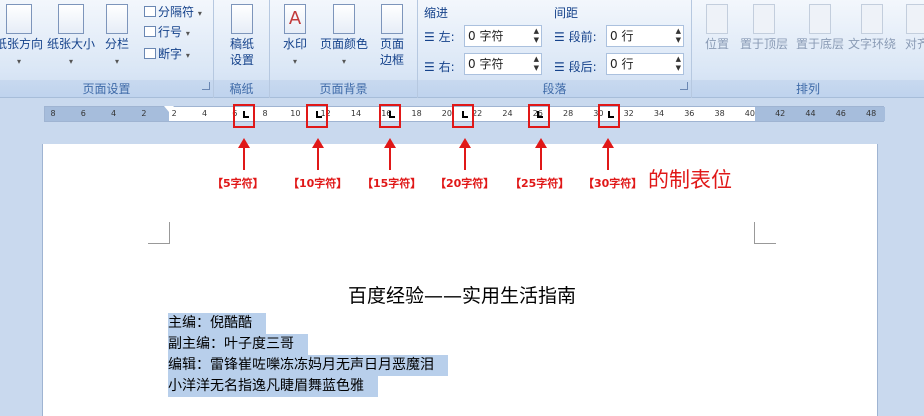 Image resolution: width=924 pixels, height=416 pixels. Describe the element at coordinates (645, 64) in the screenshot. I see `spacing-after-field: 0 行 ▲ ▼` at that location.